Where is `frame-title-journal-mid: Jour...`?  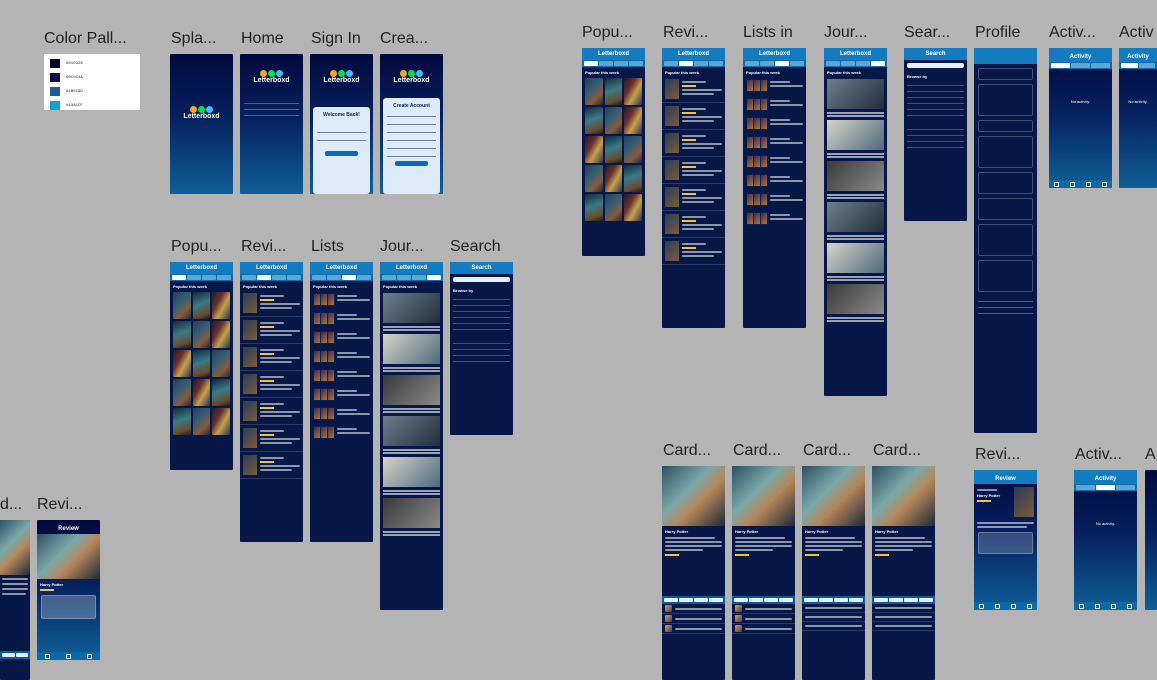
frame-title-journal-mid: Jour... is located at coordinates (402, 247).